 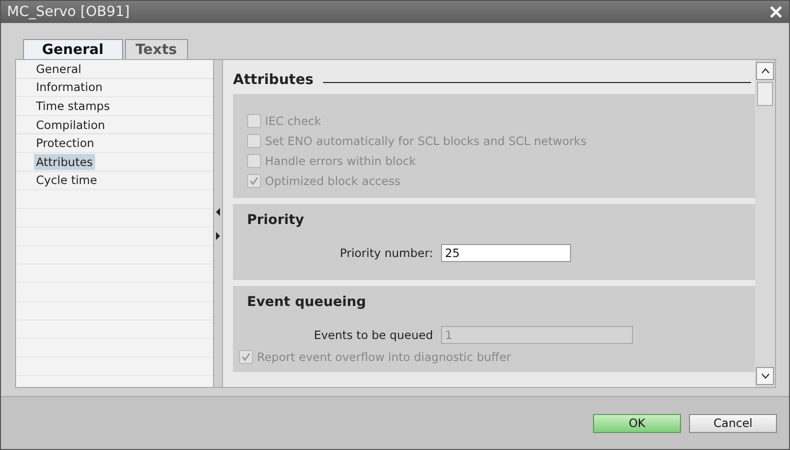 I want to click on priority-field: 25, so click(x=506, y=253).